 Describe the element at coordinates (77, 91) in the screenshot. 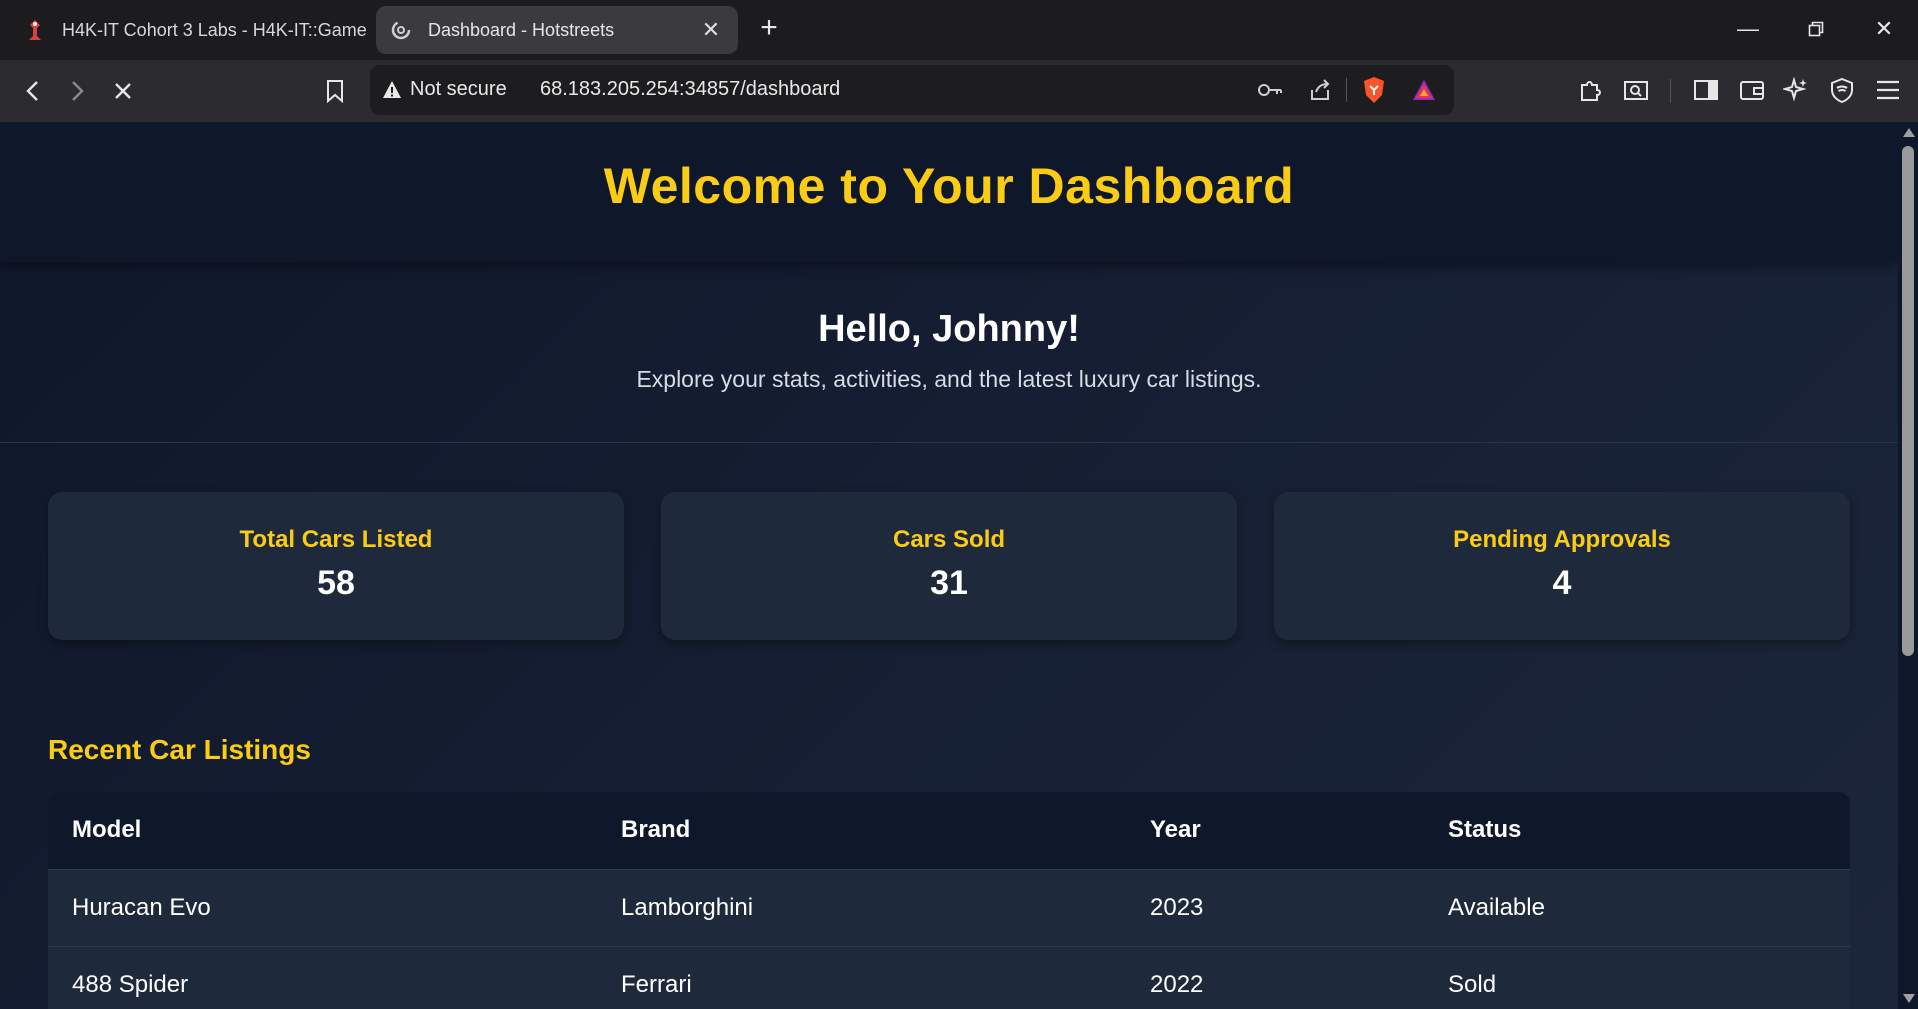

I see `forward-button` at that location.